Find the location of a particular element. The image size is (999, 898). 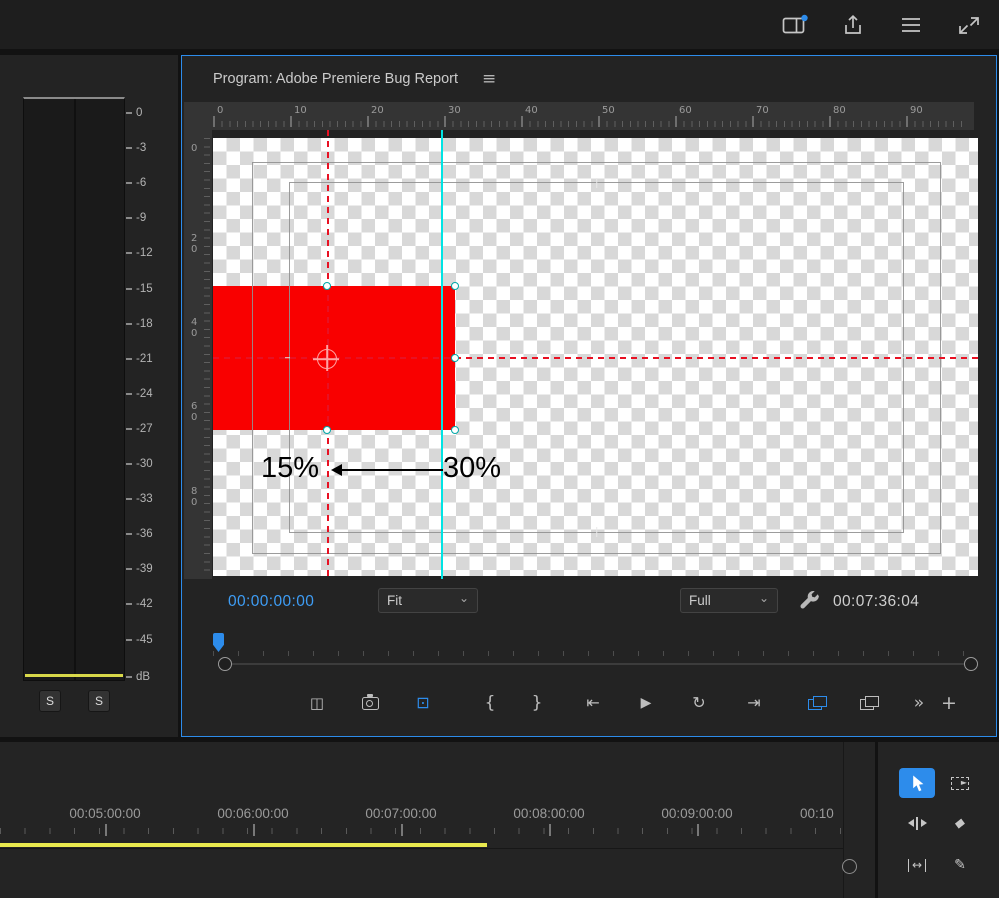

ruler-minor-ticks is located at coordinates (207, 354).